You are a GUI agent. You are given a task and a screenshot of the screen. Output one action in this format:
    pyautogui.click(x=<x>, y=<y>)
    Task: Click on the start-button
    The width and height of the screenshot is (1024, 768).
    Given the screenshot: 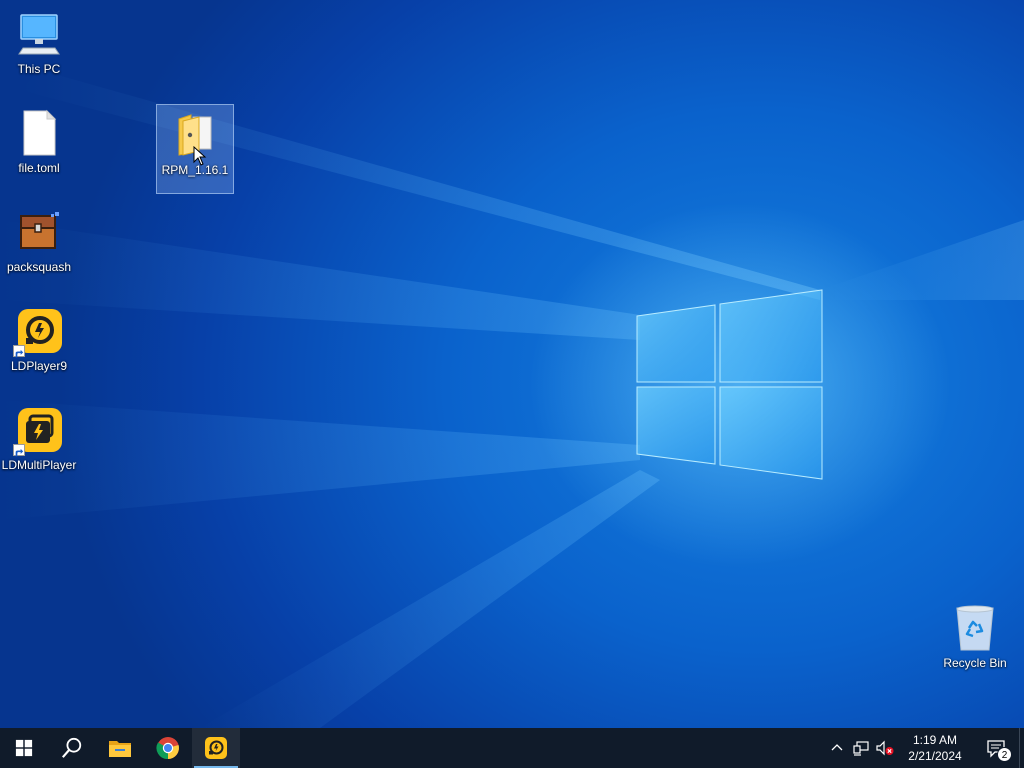 What is the action you would take?
    pyautogui.click(x=24, y=748)
    